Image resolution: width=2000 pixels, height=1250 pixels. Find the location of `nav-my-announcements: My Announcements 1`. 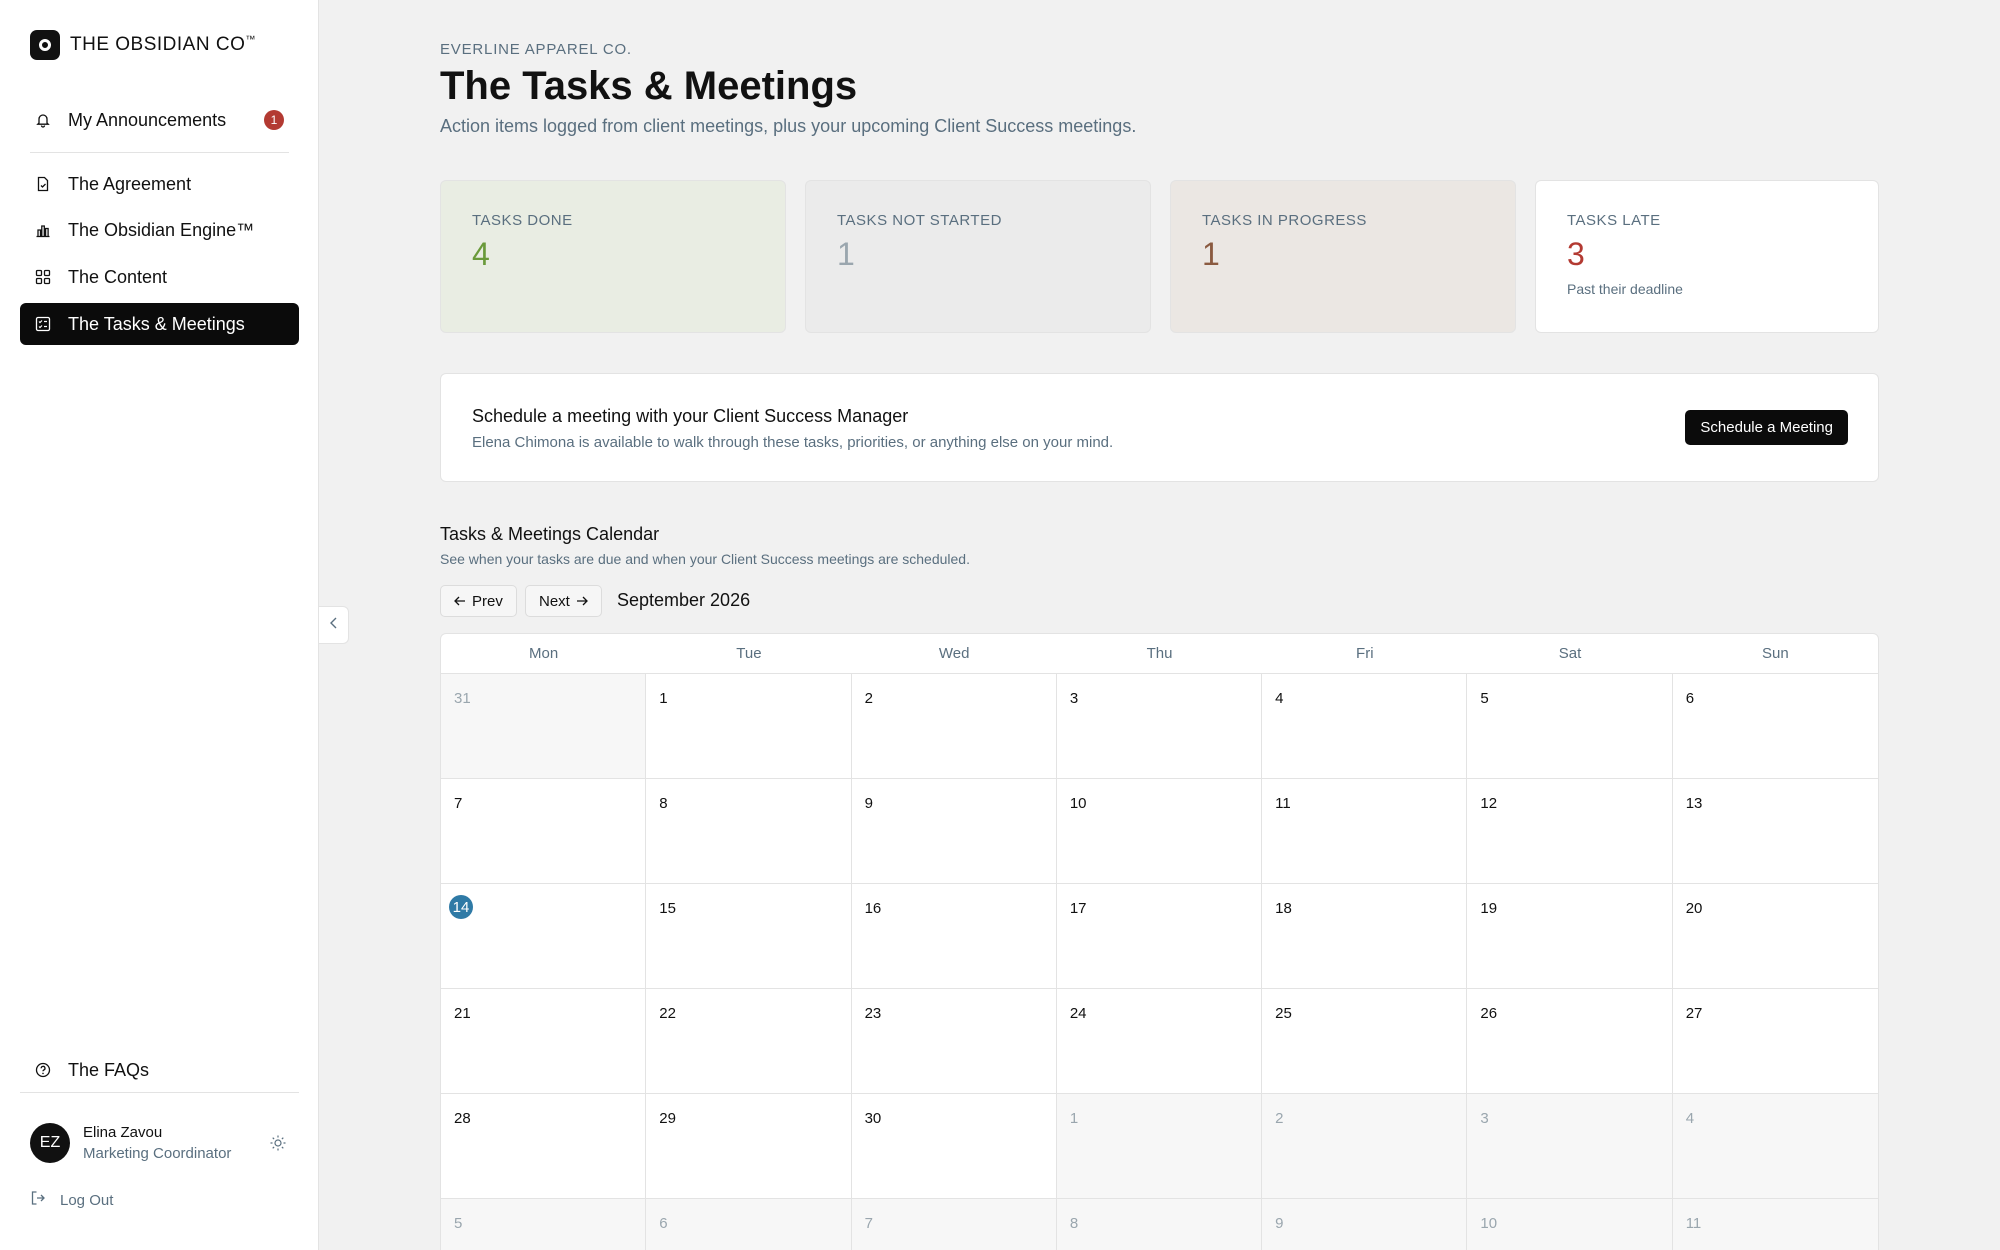

nav-my-announcements: My Announcements 1 is located at coordinates (159, 120).